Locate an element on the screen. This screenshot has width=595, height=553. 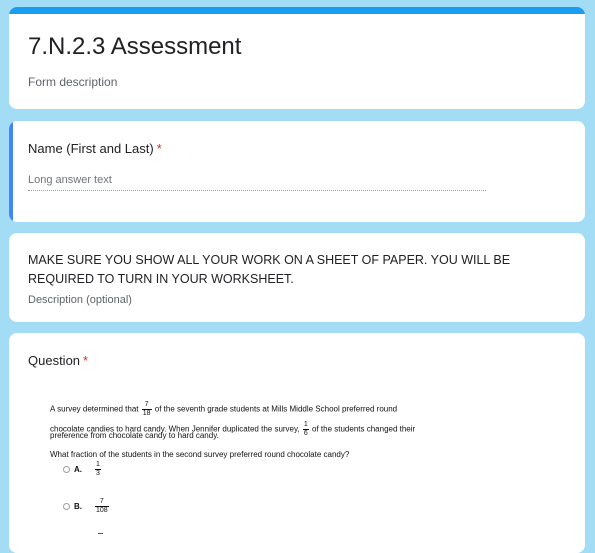
answer-choice-b: B. 7 108 is located at coordinates (86, 506).